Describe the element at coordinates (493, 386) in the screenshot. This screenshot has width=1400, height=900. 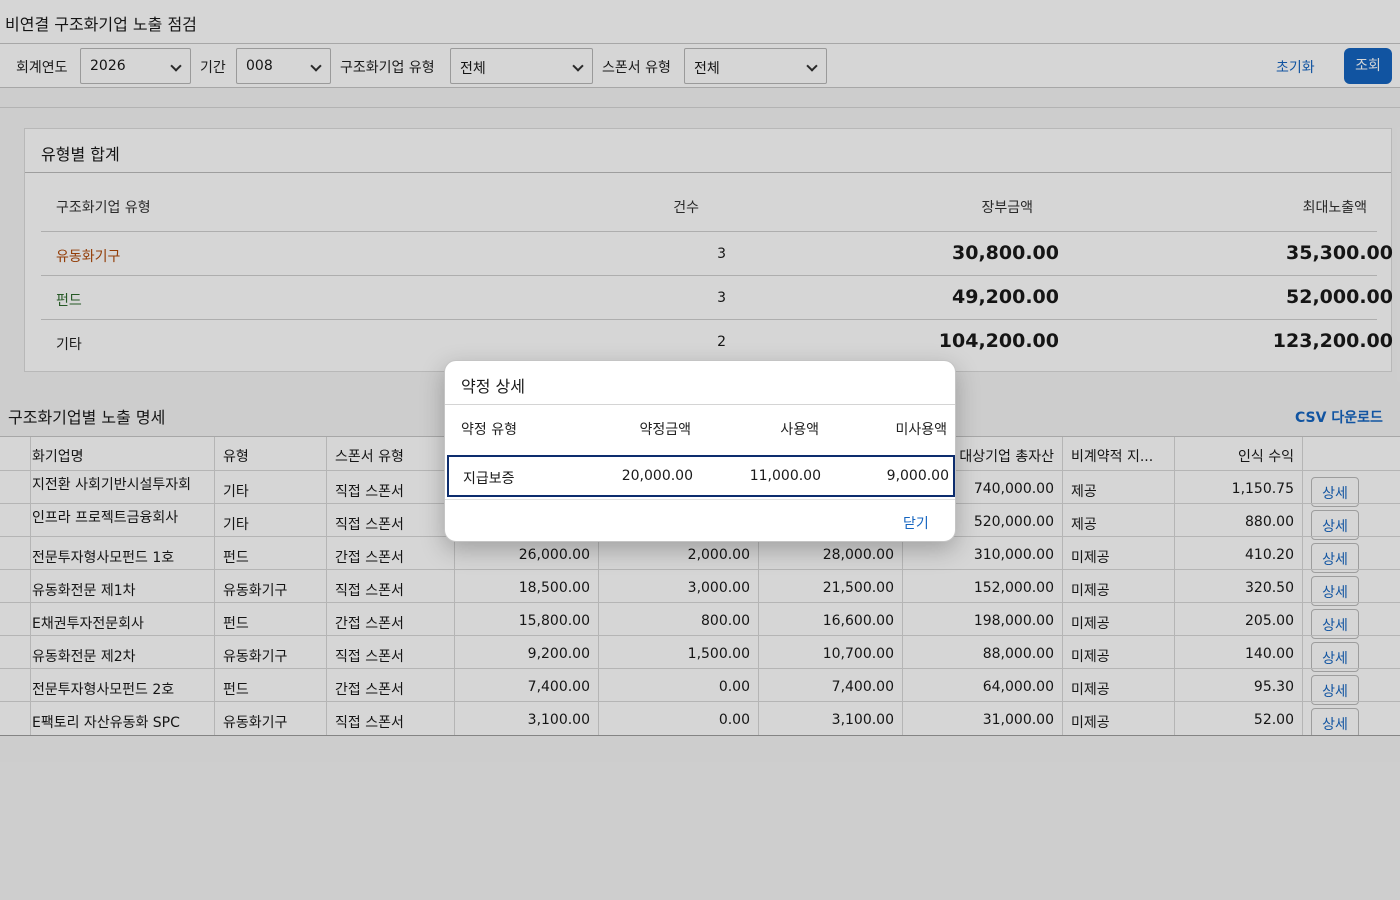
I see `modal-title: 약정 상세` at that location.